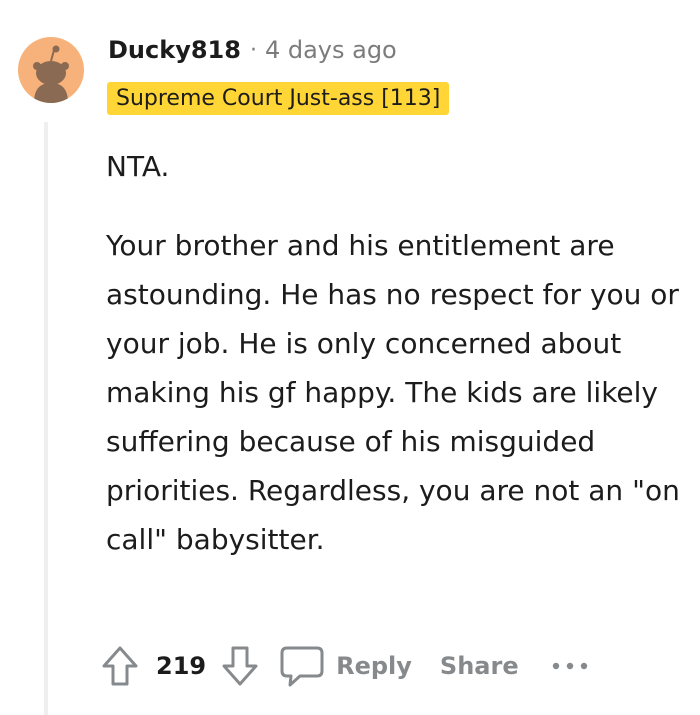  What do you see at coordinates (479, 666) in the screenshot?
I see `share-button: Share` at bounding box center [479, 666].